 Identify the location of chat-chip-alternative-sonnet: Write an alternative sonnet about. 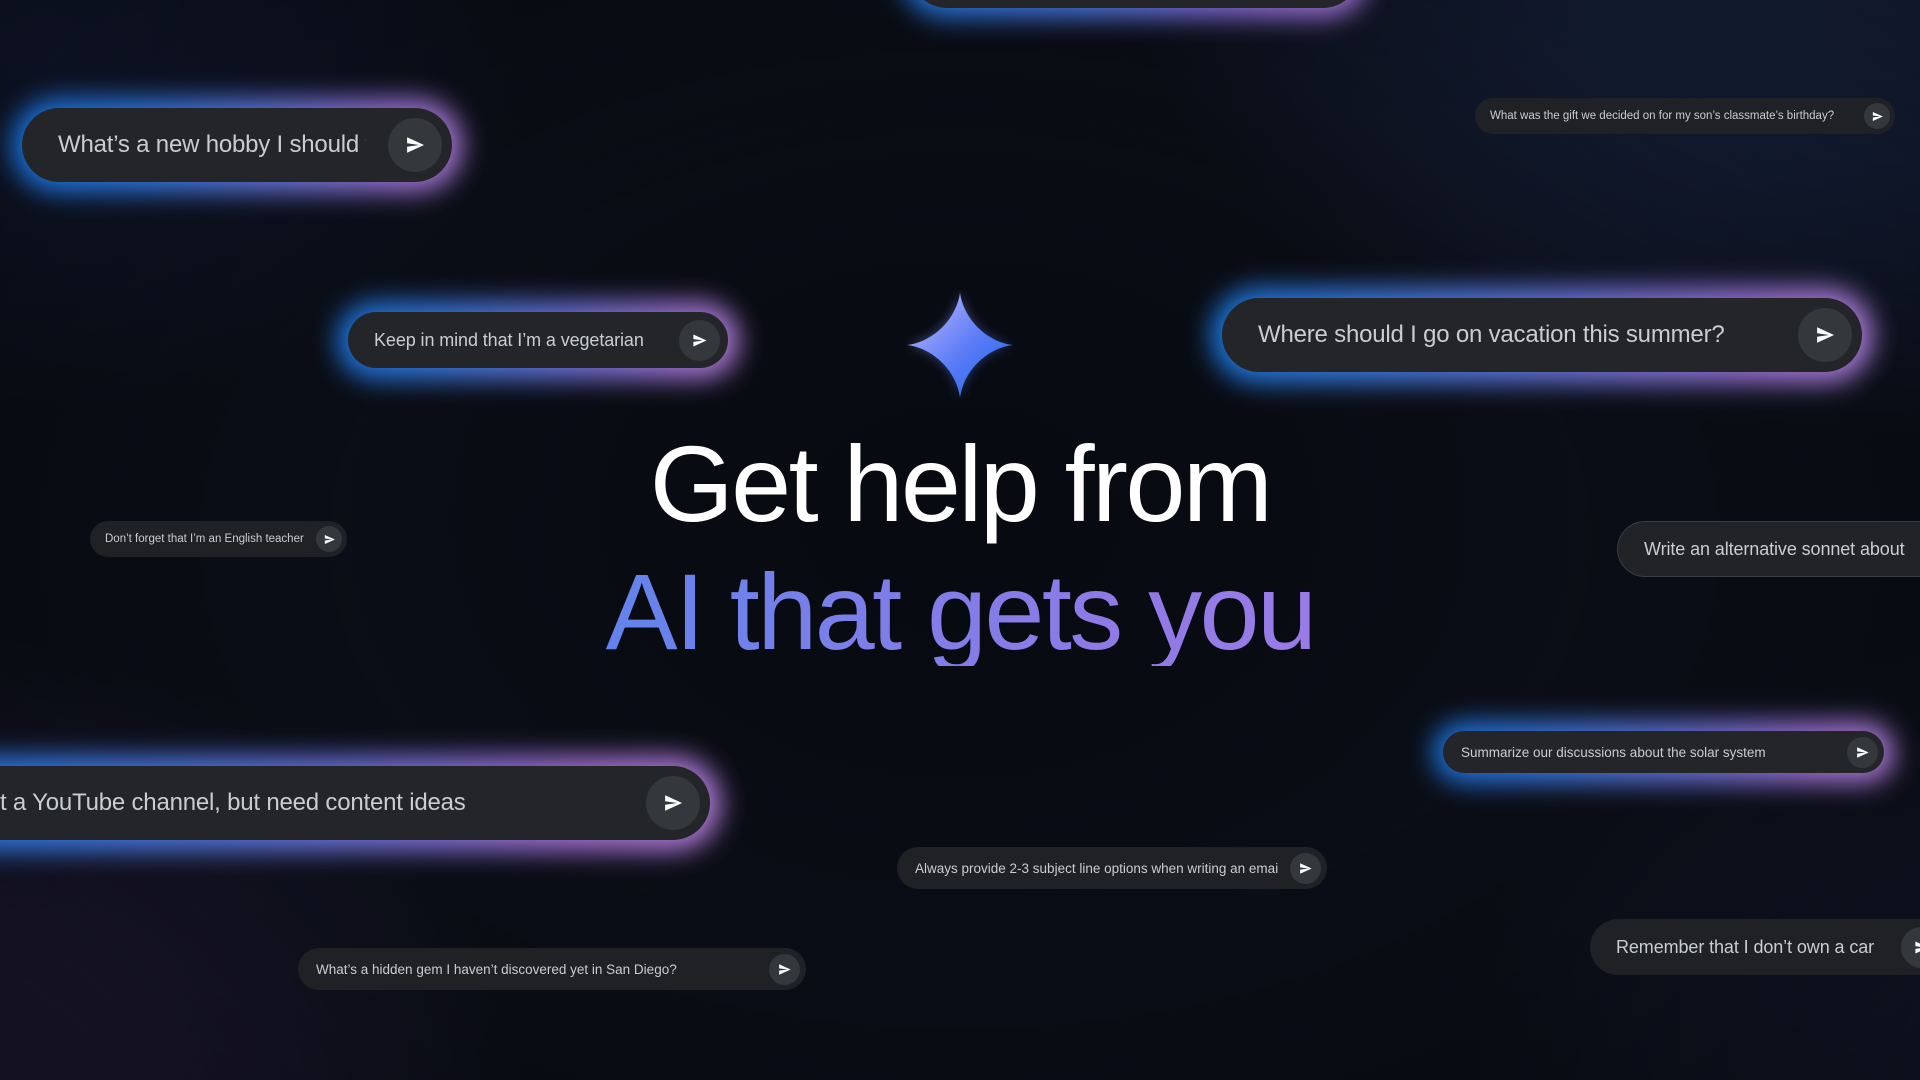
(1768, 549).